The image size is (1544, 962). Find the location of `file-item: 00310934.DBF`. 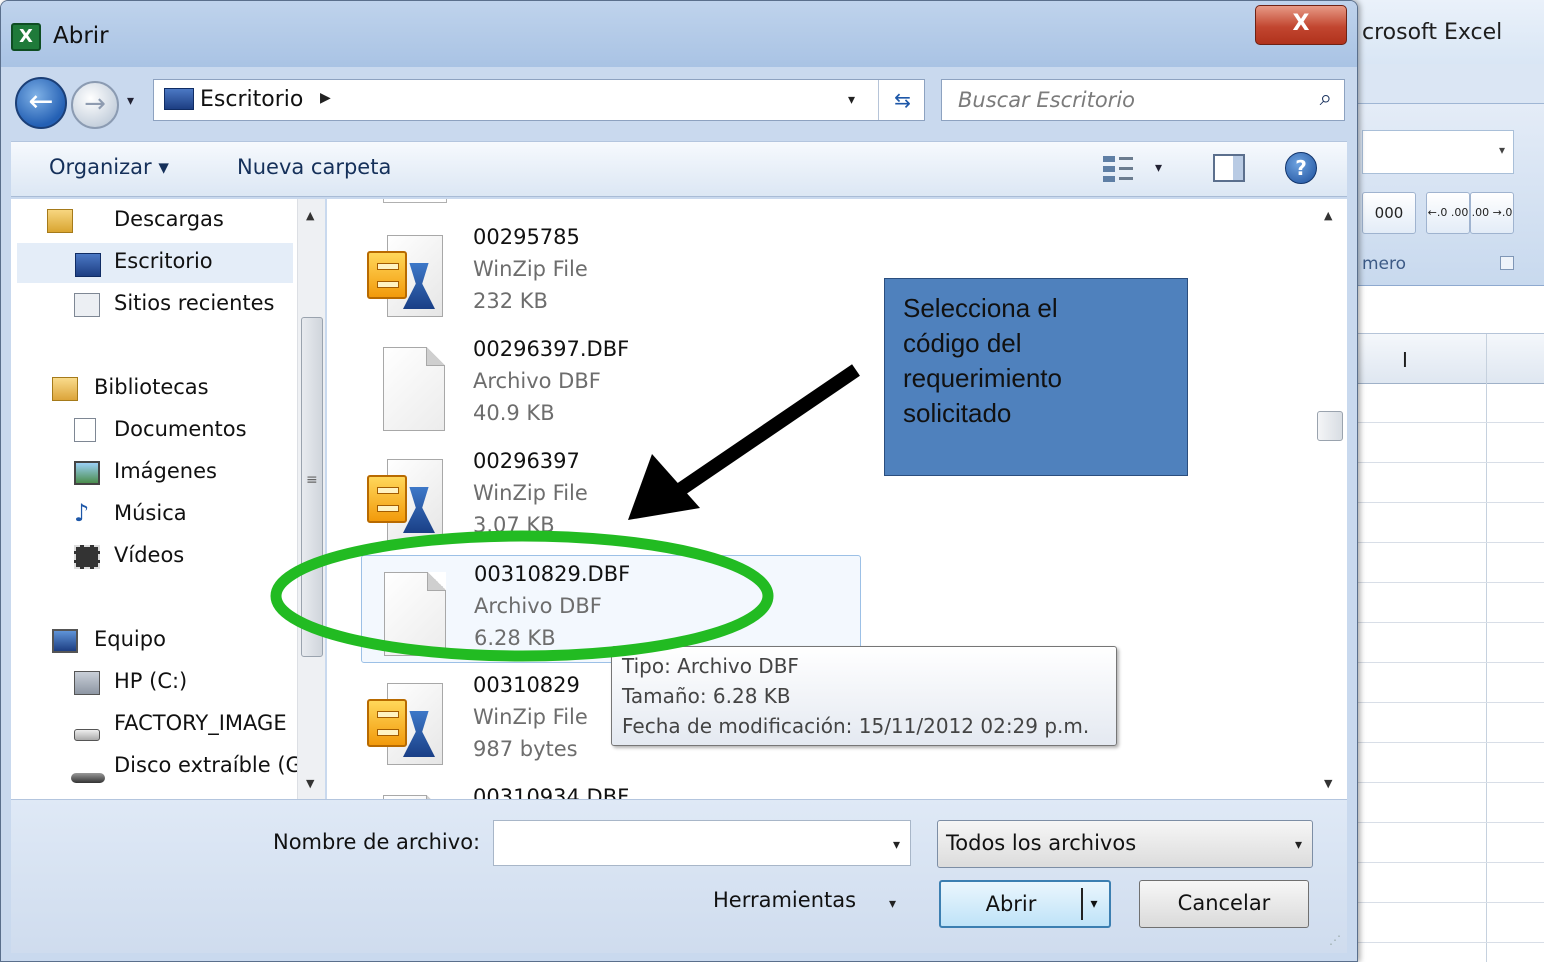

file-item: 00310934.DBF is located at coordinates (611, 789).